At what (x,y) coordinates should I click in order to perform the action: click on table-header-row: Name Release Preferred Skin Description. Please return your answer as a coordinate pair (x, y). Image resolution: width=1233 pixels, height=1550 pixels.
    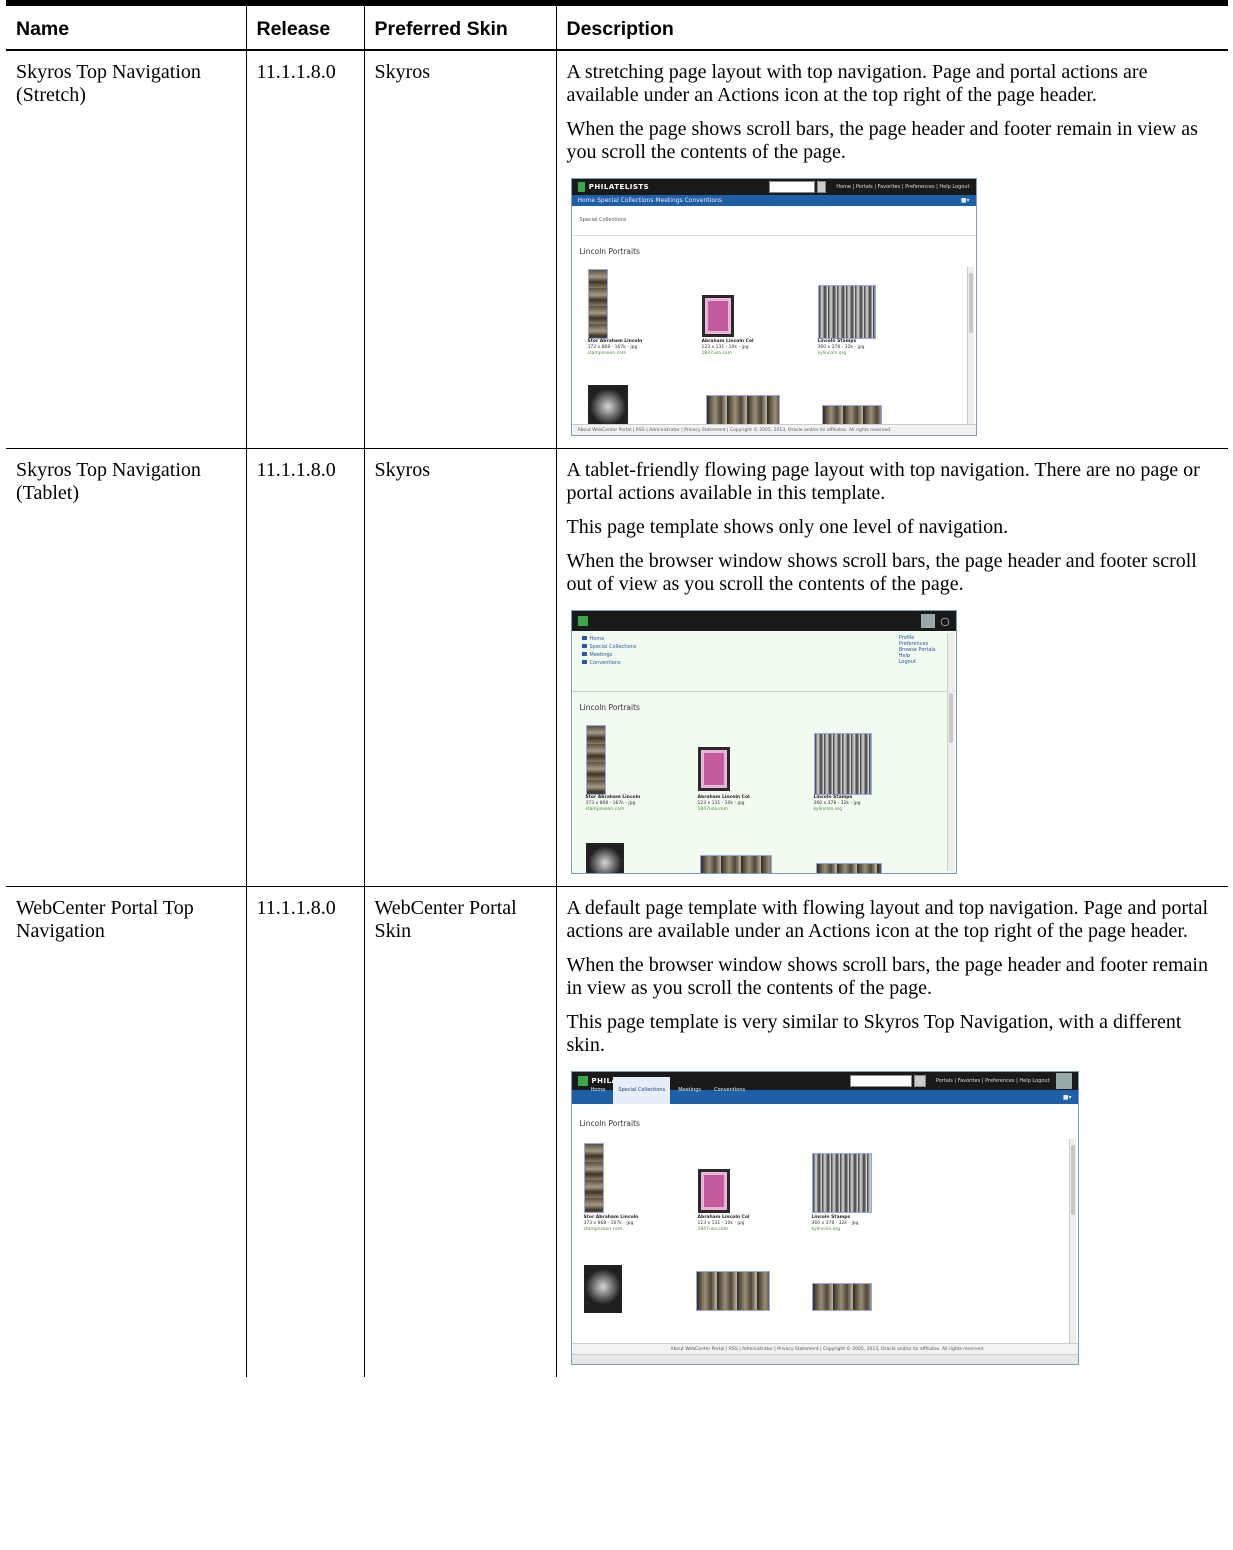
    Looking at the image, I should click on (617, 25).